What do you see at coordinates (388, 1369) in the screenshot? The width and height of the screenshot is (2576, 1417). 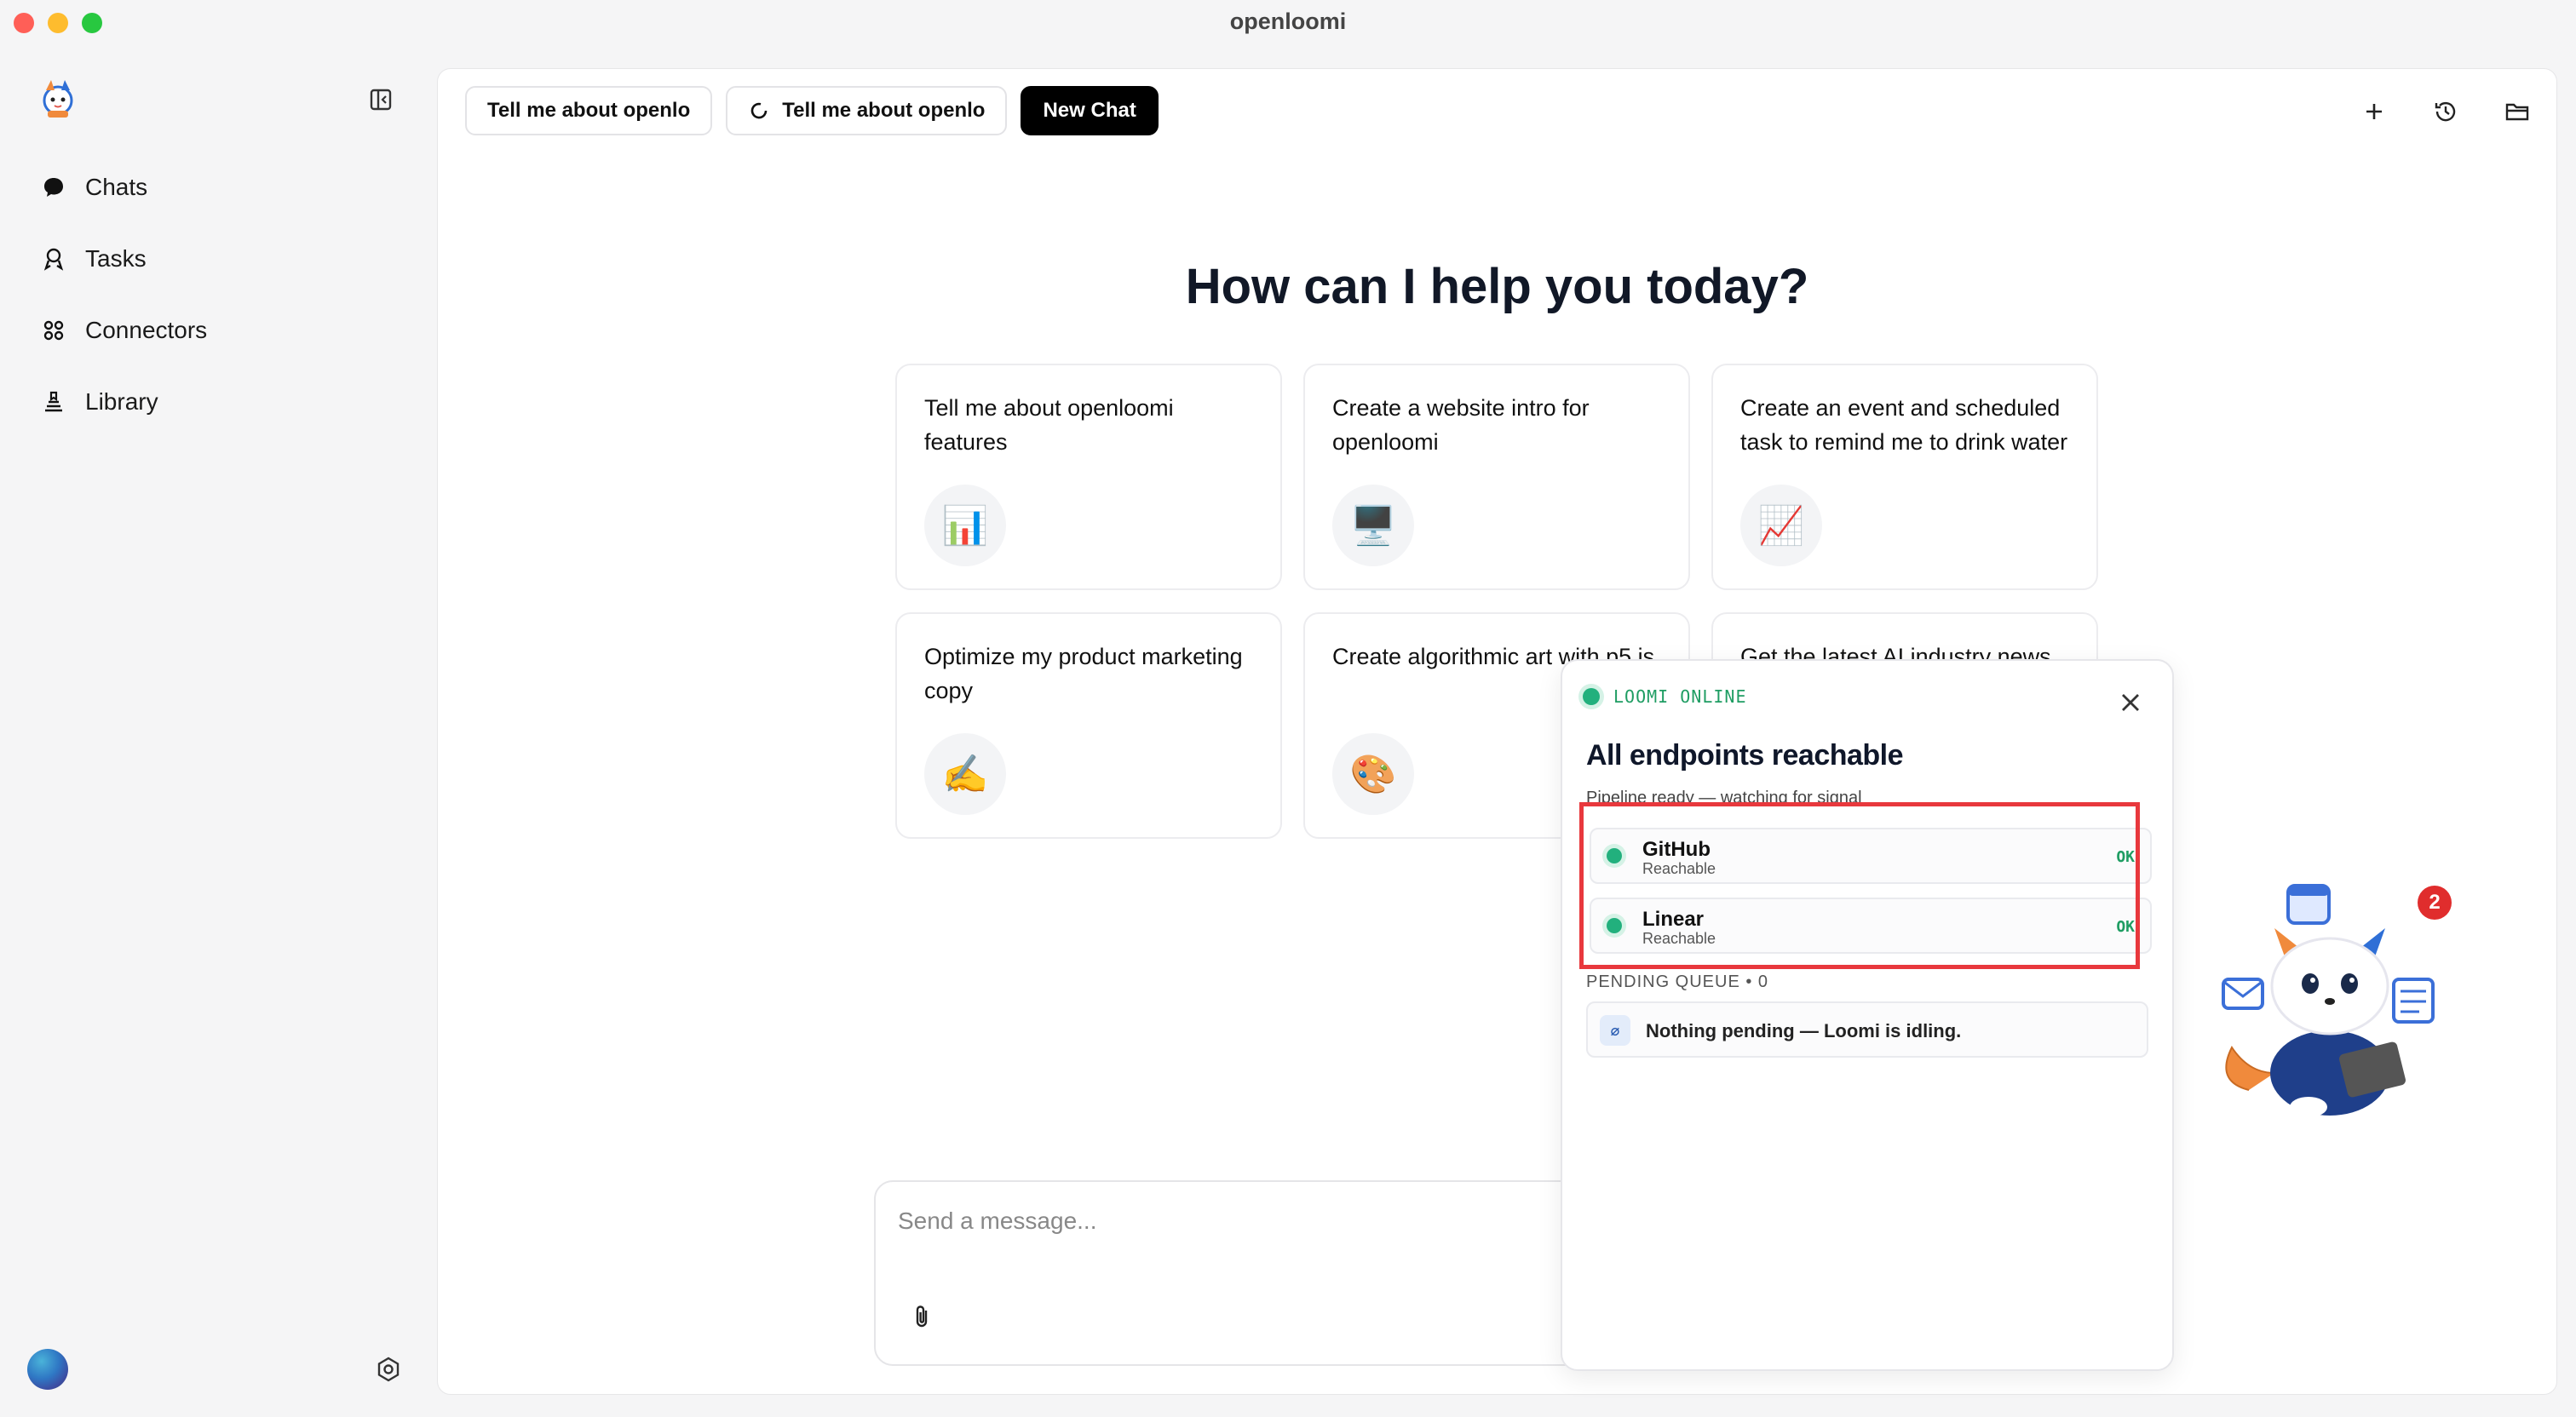 I see `gear-icon` at bounding box center [388, 1369].